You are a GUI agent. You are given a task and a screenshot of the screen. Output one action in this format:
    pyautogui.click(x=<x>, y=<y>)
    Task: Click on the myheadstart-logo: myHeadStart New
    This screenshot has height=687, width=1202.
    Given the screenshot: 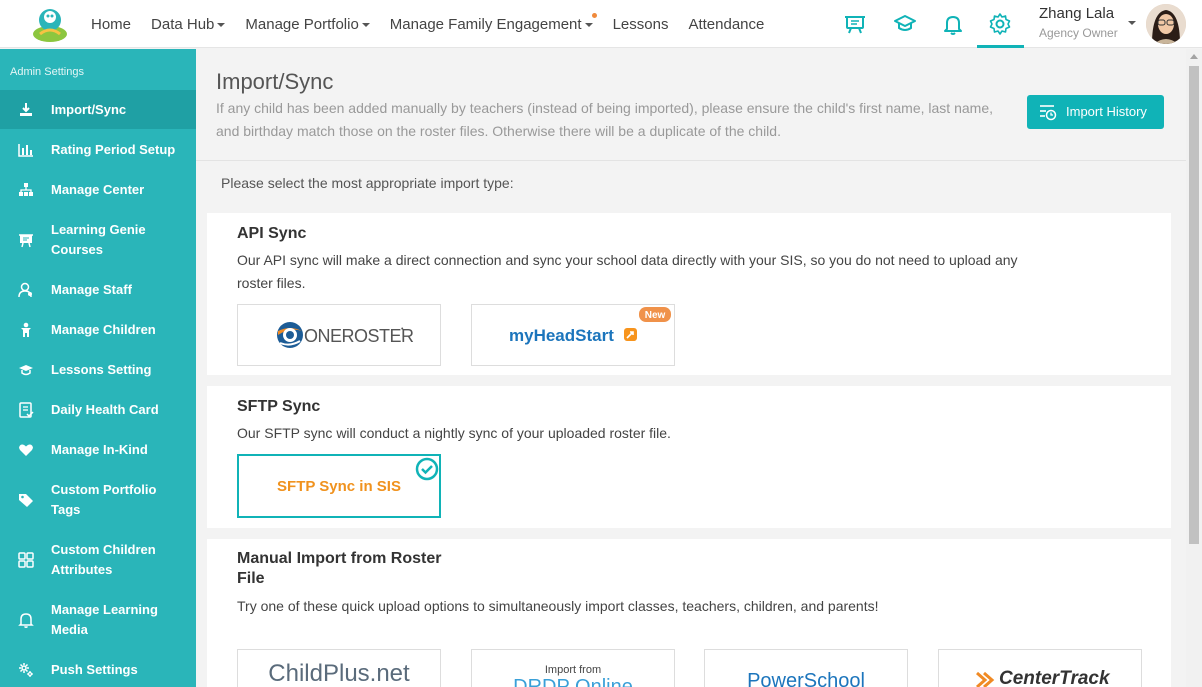 What is the action you would take?
    pyautogui.click(x=590, y=326)
    